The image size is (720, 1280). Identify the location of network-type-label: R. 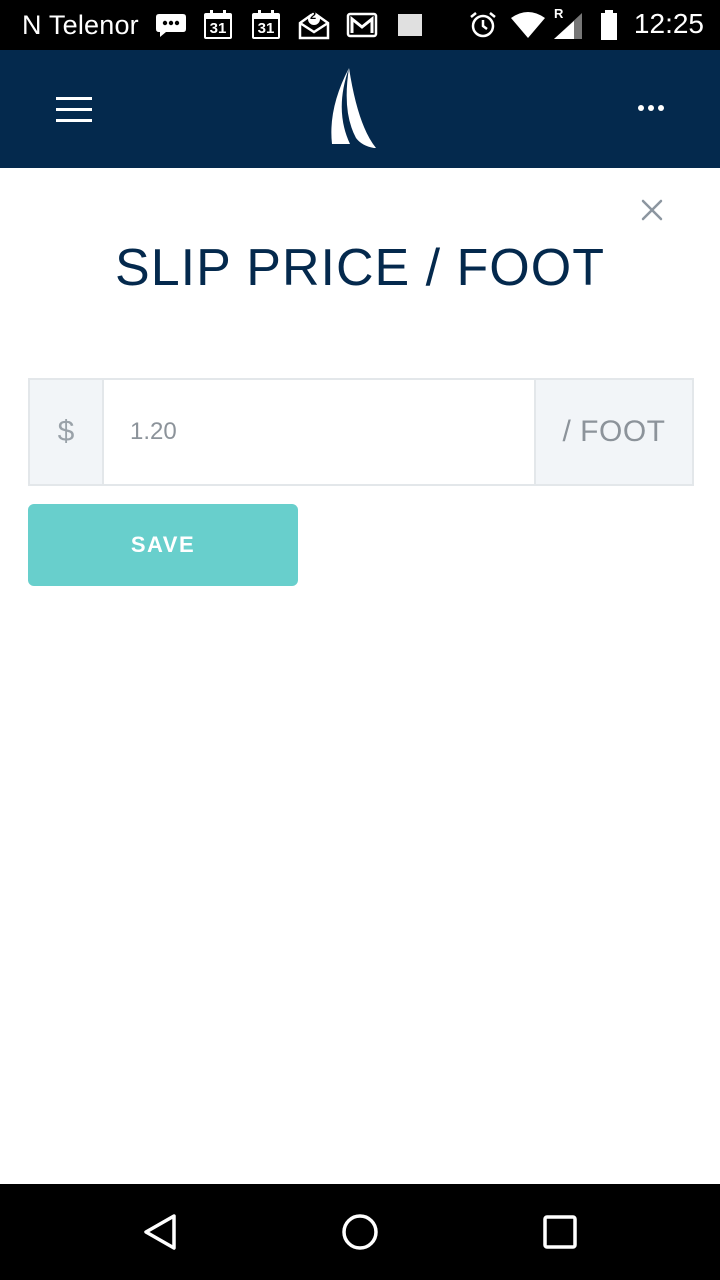
(559, 13).